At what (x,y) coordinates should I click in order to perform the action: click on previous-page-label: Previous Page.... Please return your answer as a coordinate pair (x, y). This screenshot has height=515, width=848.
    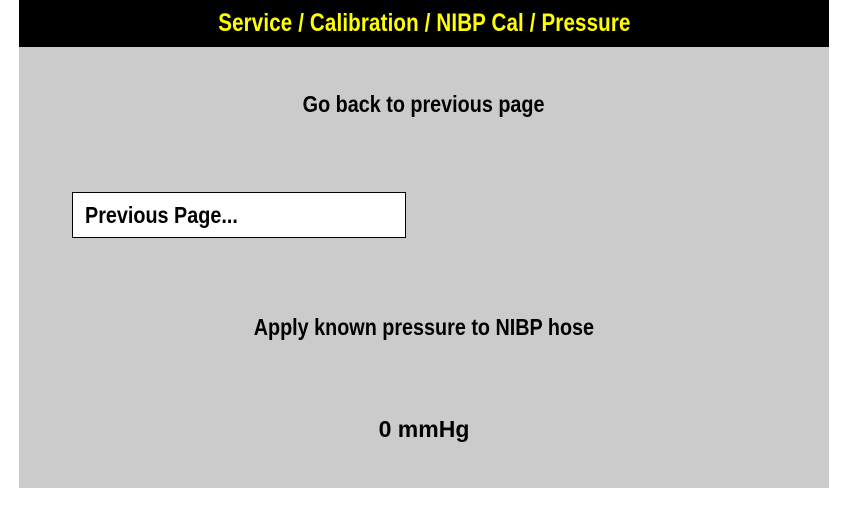
    Looking at the image, I should click on (161, 214).